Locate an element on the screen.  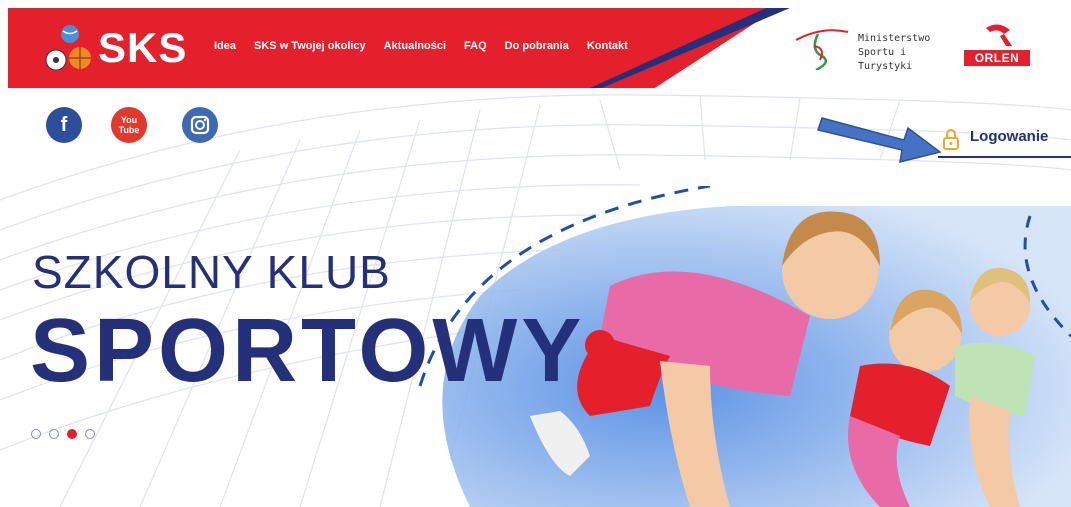
nav-news: Aktualności is located at coordinates (415, 46).